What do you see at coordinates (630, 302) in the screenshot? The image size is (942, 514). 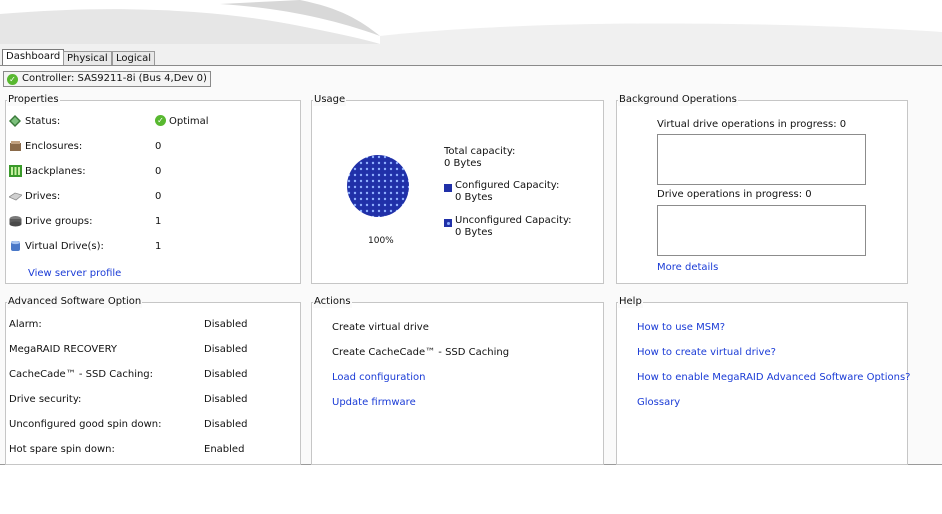 I see `help-title: Help` at bounding box center [630, 302].